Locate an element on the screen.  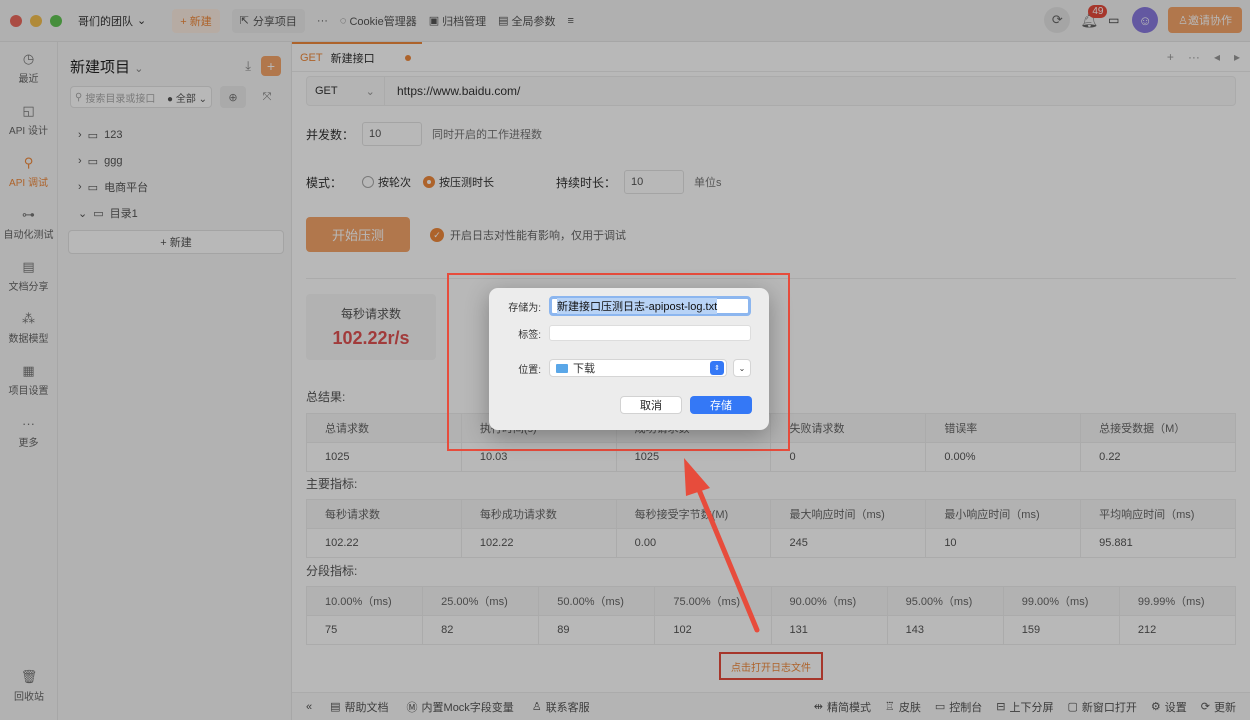
arrow-head is located at coordinates (697, 477).